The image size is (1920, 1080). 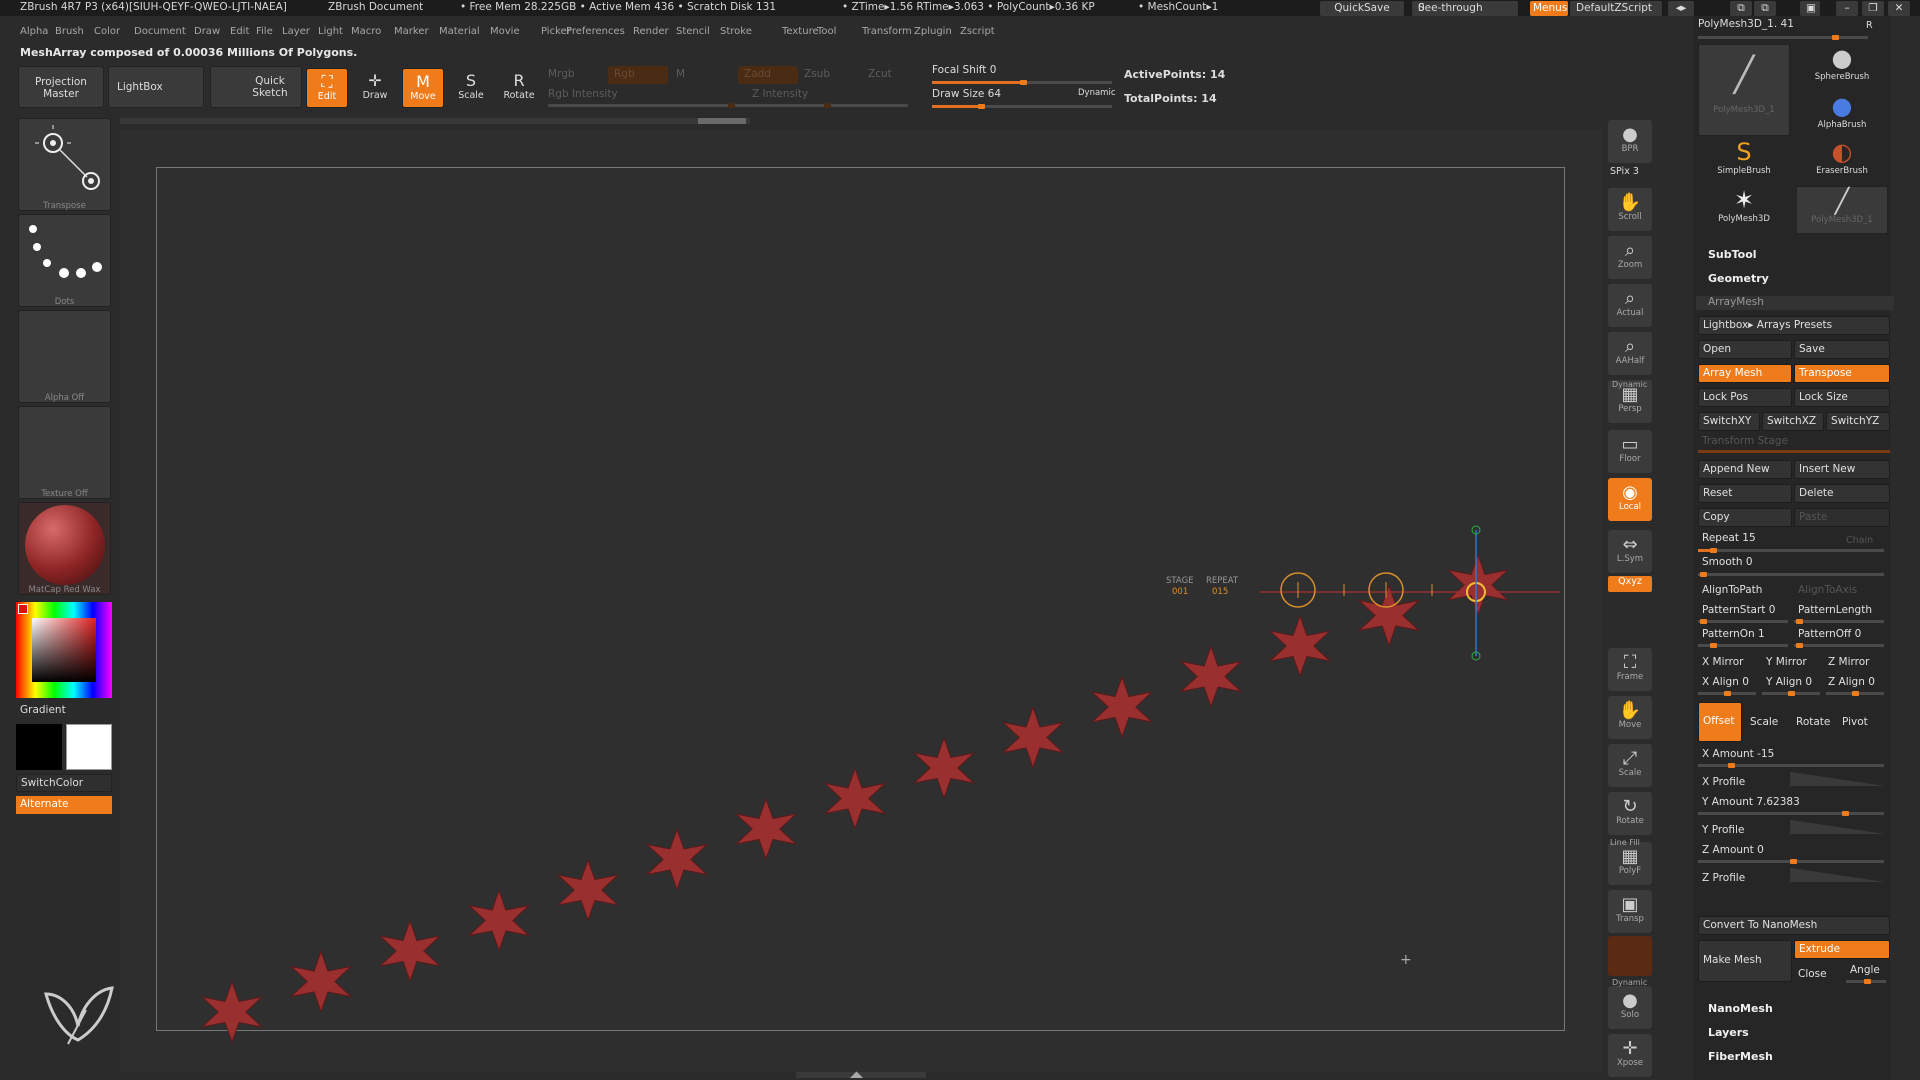 I want to click on x-mirror-toggle: X Mirror, so click(x=1722, y=662).